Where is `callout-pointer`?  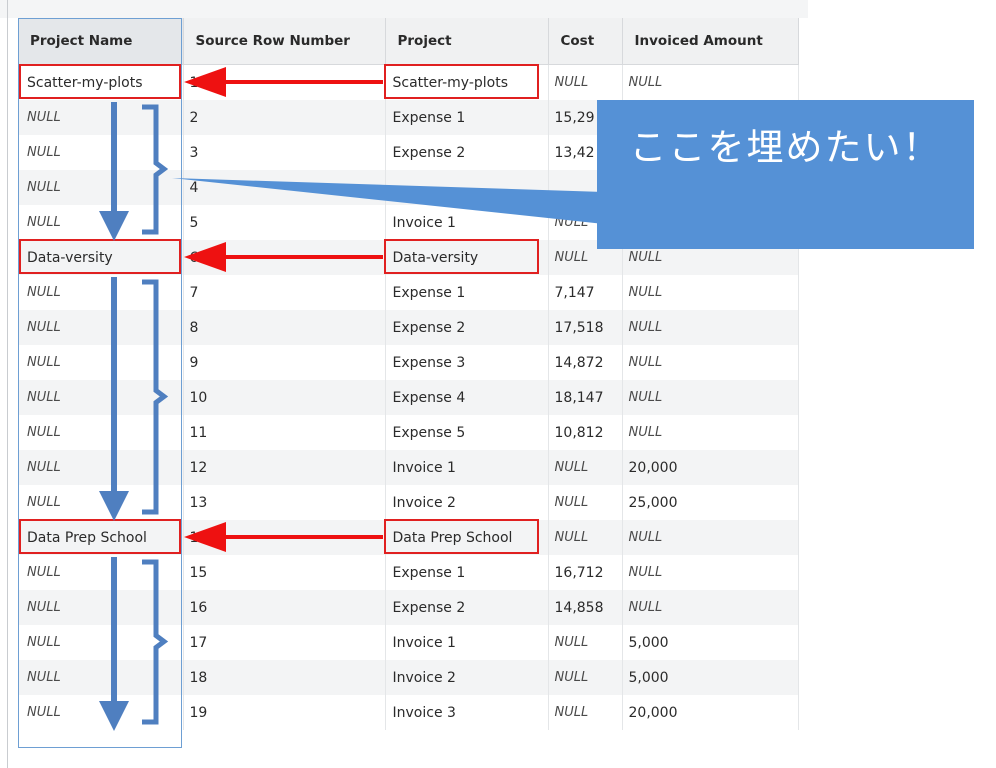 callout-pointer is located at coordinates (388, 201).